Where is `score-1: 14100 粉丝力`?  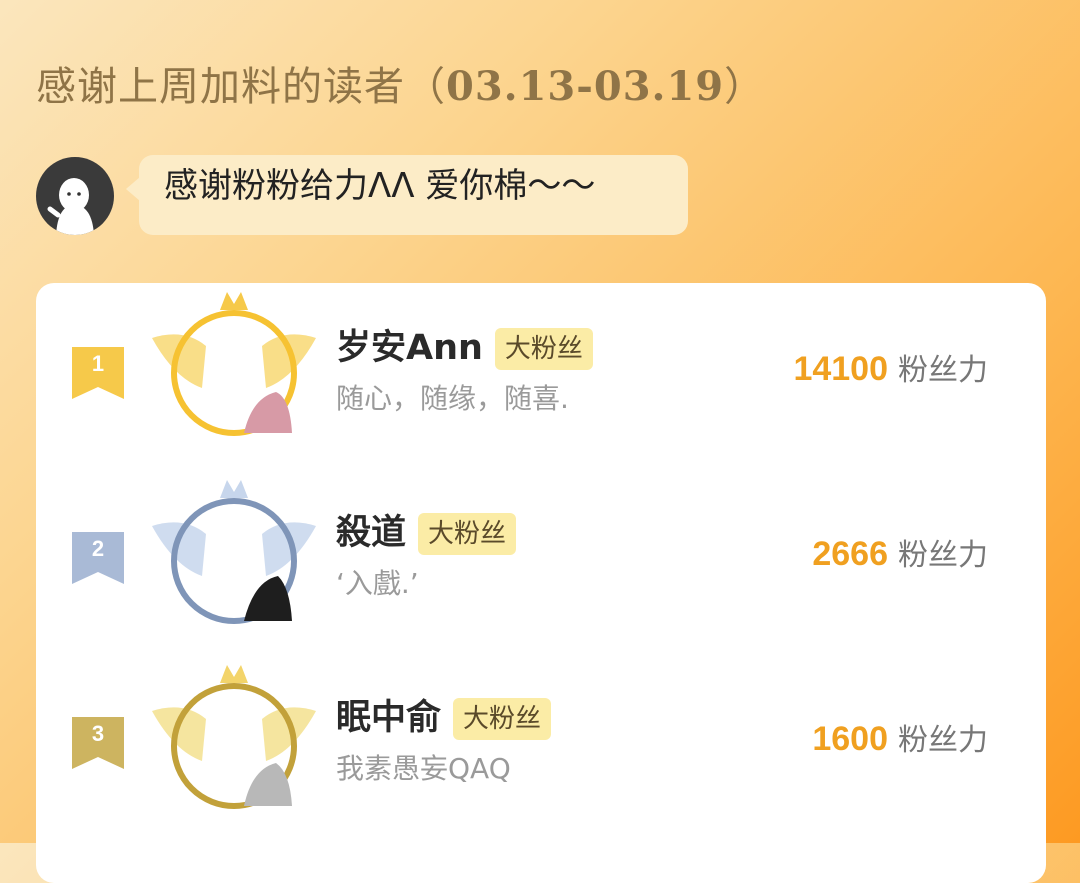
score-1: 14100 粉丝力 is located at coordinates (890, 369).